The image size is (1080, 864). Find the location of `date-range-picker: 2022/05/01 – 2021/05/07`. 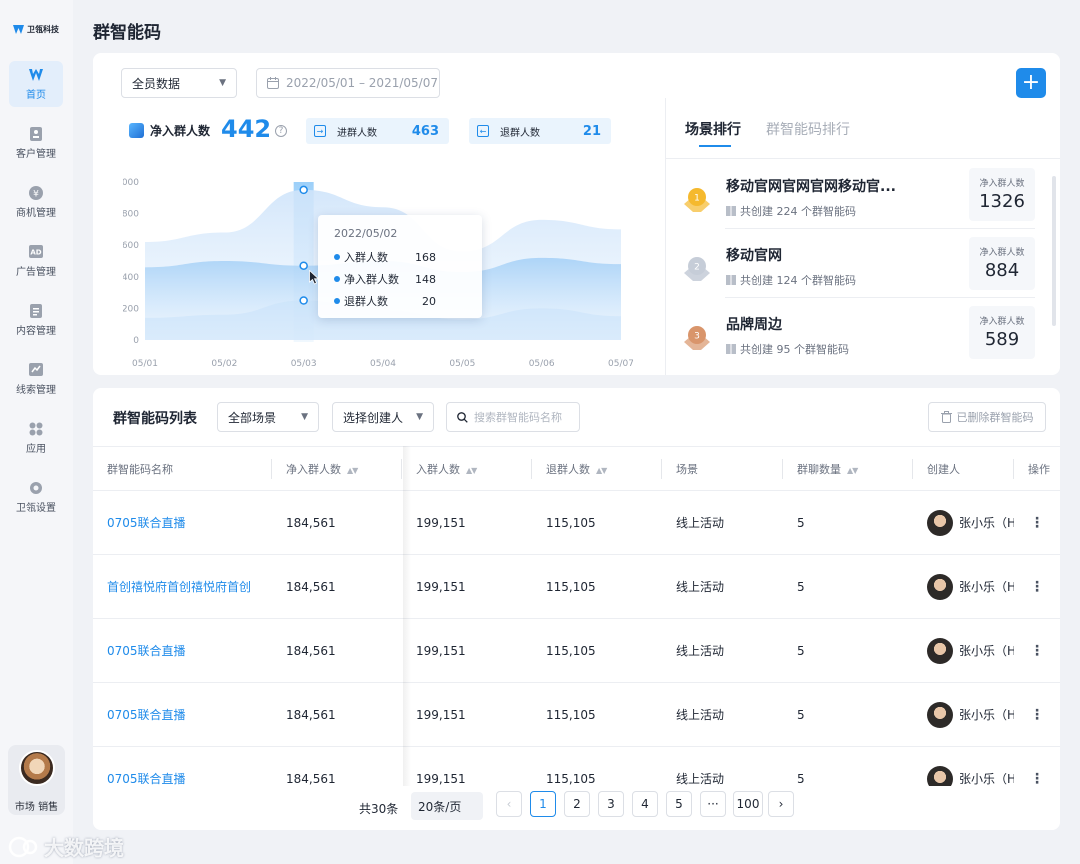

date-range-picker: 2022/05/01 – 2021/05/07 is located at coordinates (348, 83).